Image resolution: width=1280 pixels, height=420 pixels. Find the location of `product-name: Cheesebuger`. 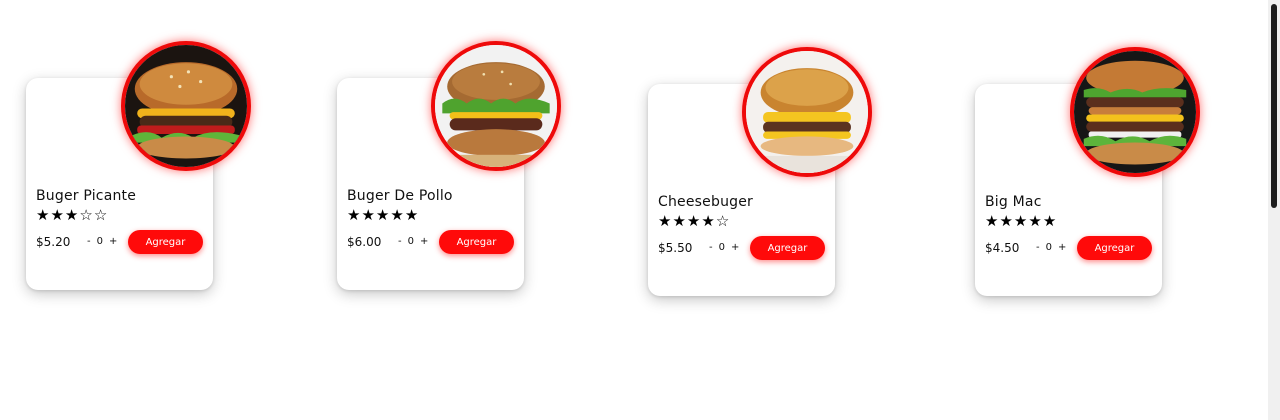

product-name: Cheesebuger is located at coordinates (705, 202).